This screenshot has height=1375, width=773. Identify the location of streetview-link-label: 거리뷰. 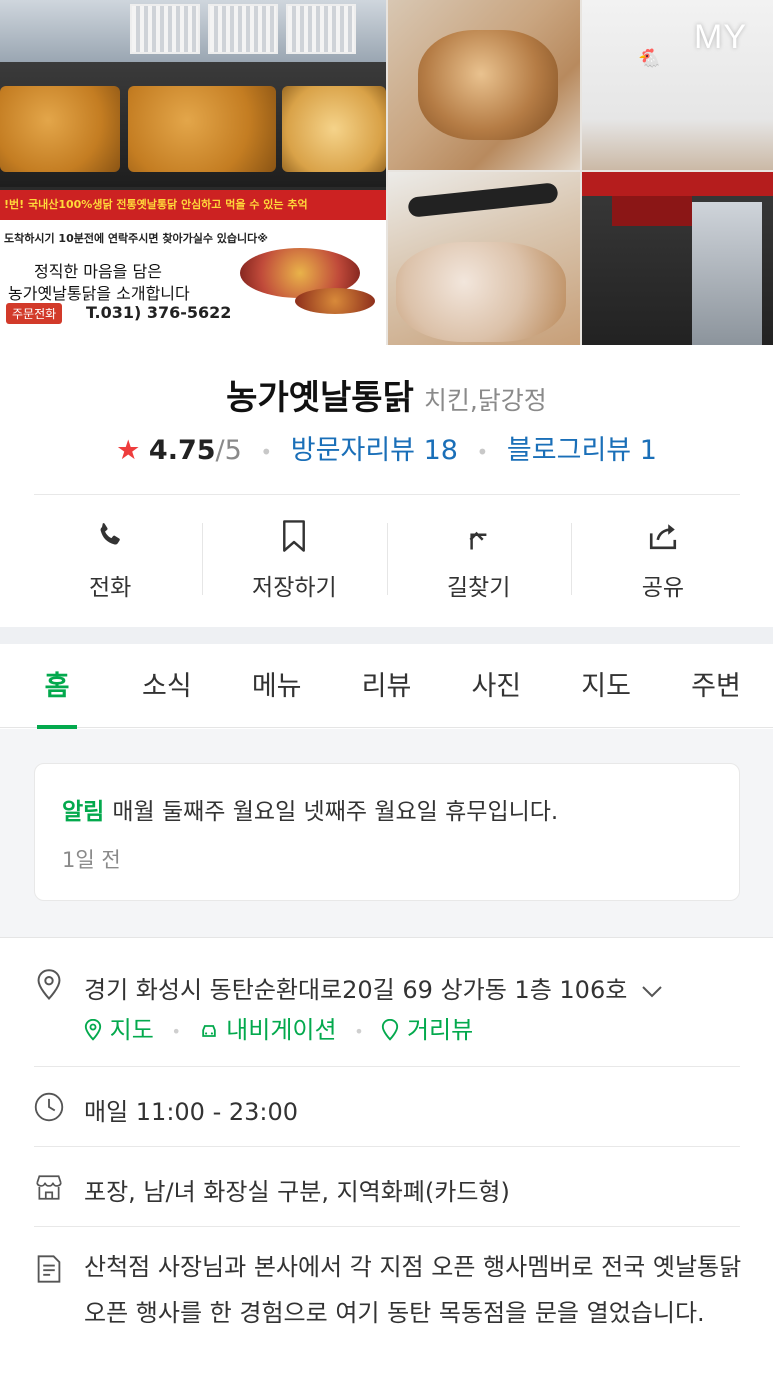
(440, 1030).